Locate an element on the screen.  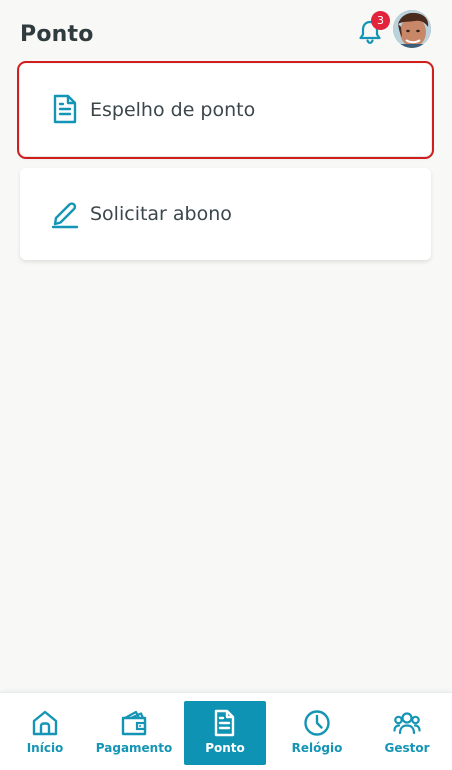
avatar is located at coordinates (412, 29).